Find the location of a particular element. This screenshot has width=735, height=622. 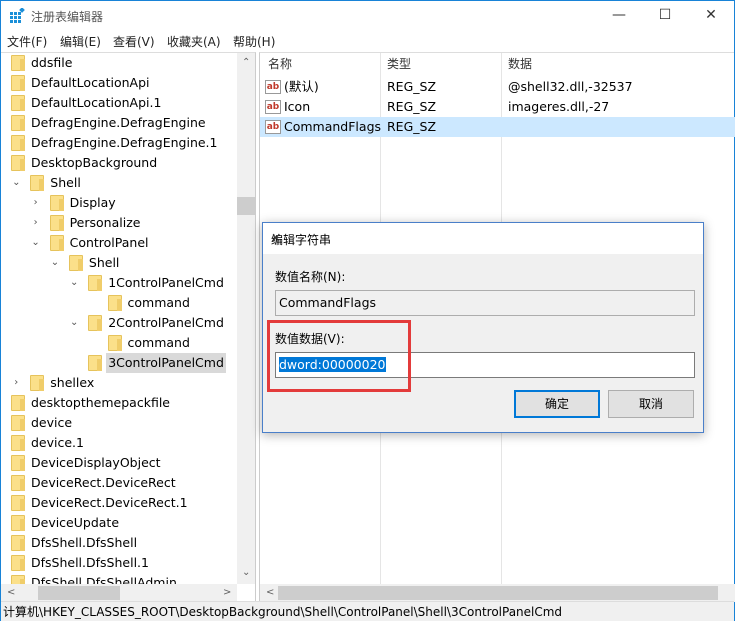

tree-item: device is located at coordinates (119, 423).